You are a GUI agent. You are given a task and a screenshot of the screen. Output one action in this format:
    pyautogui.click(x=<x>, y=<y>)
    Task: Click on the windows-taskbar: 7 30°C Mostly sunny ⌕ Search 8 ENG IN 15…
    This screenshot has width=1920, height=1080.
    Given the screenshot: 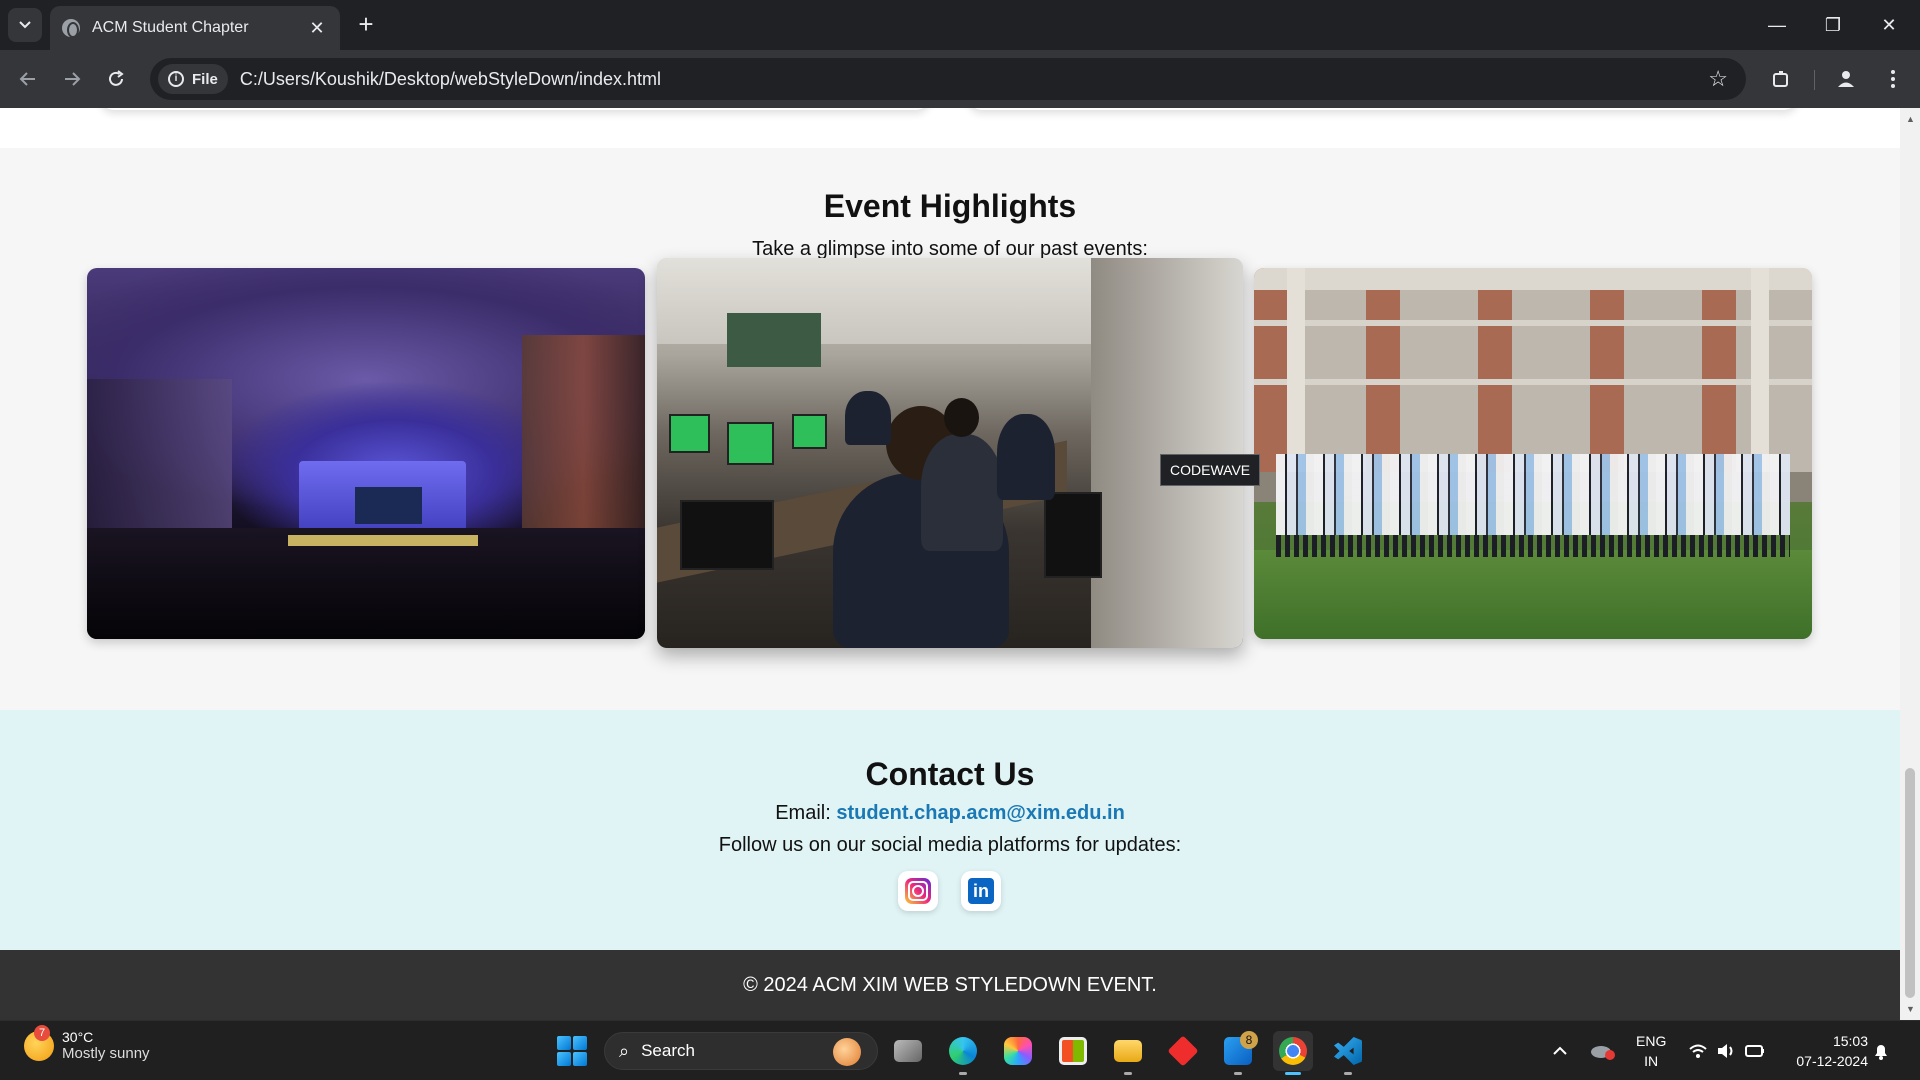 What is the action you would take?
    pyautogui.click(x=960, y=1050)
    